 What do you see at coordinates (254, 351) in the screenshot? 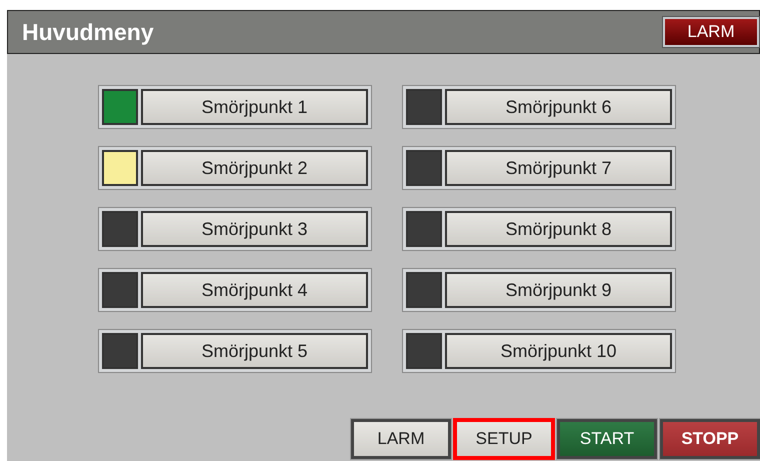
I see `lube-point-button: Smörjpunkt 5` at bounding box center [254, 351].